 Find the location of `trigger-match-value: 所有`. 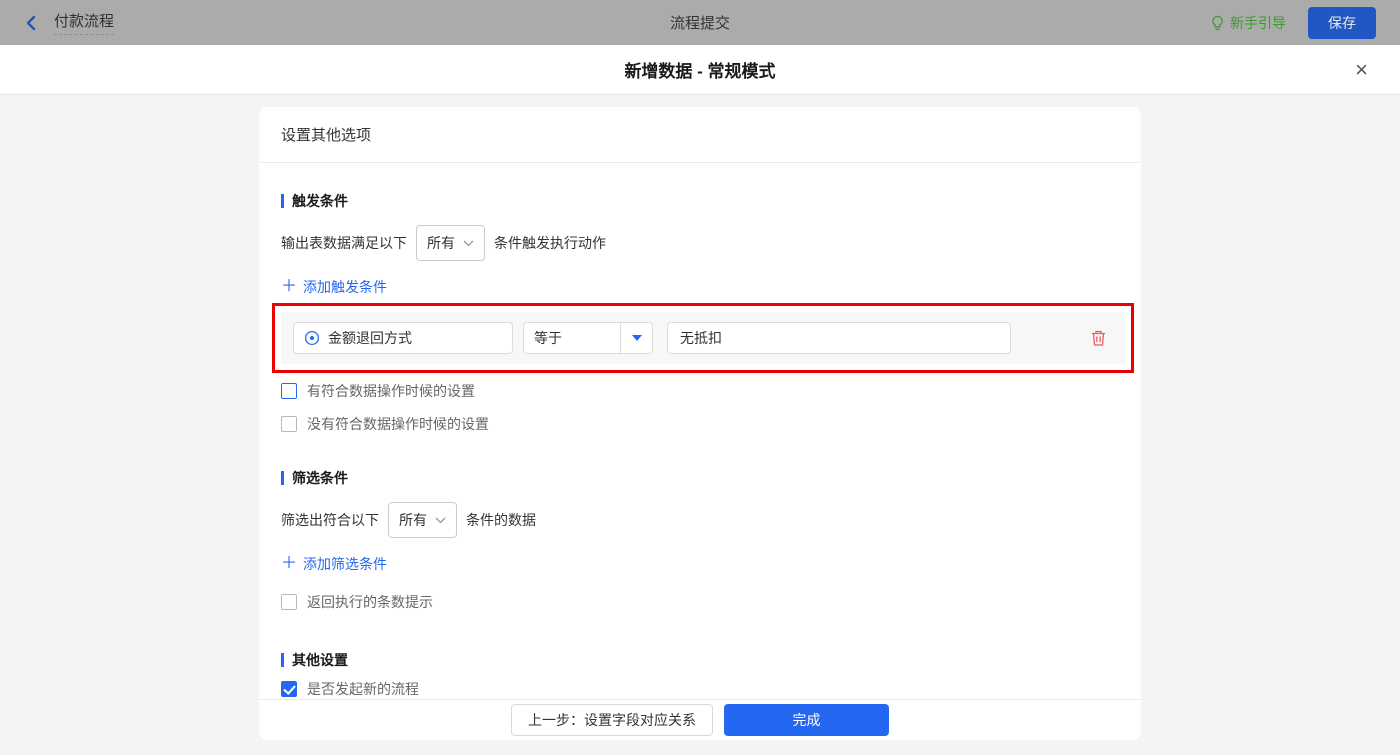

trigger-match-value: 所有 is located at coordinates (441, 243).